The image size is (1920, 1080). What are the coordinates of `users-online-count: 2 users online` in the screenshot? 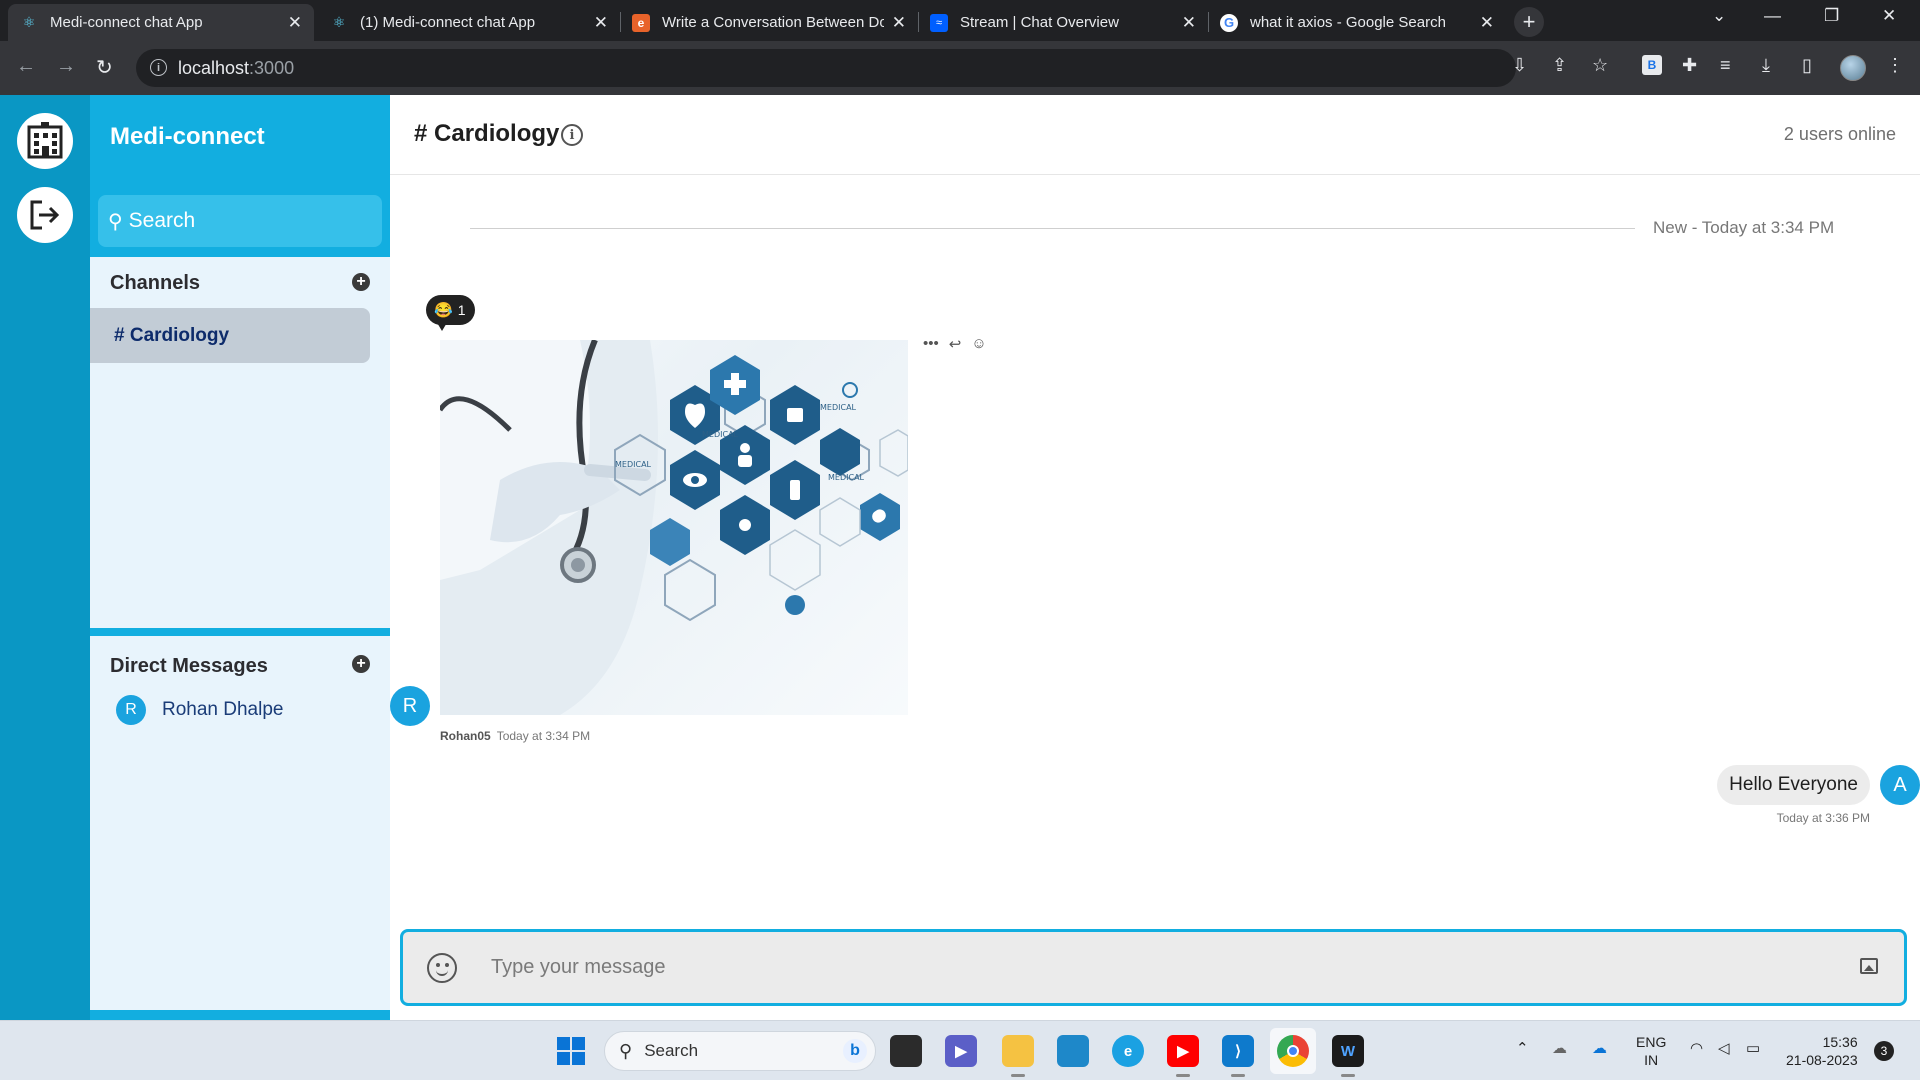 It's located at (1839, 134).